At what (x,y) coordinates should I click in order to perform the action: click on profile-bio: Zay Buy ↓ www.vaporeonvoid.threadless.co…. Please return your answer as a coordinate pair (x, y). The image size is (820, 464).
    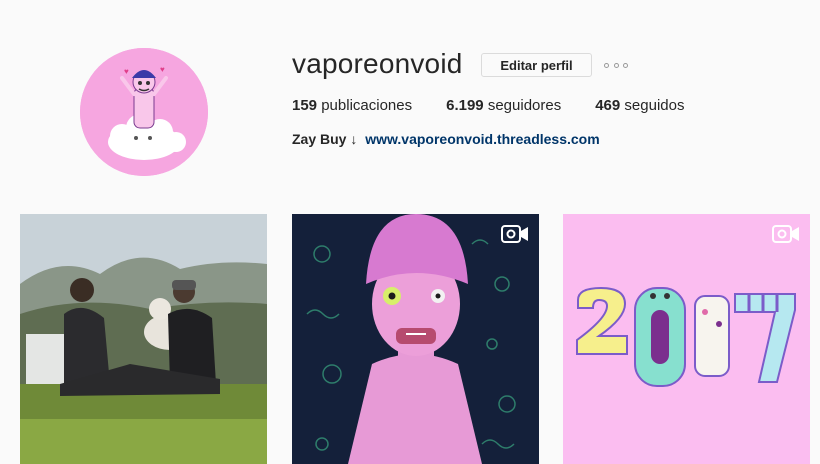
    Looking at the image, I should click on (446, 139).